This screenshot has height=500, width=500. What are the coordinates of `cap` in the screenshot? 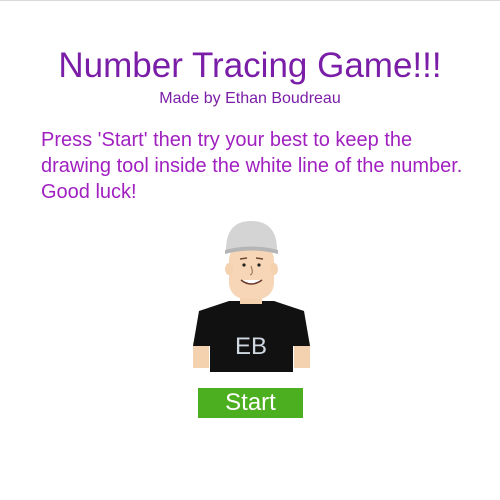 It's located at (251, 235).